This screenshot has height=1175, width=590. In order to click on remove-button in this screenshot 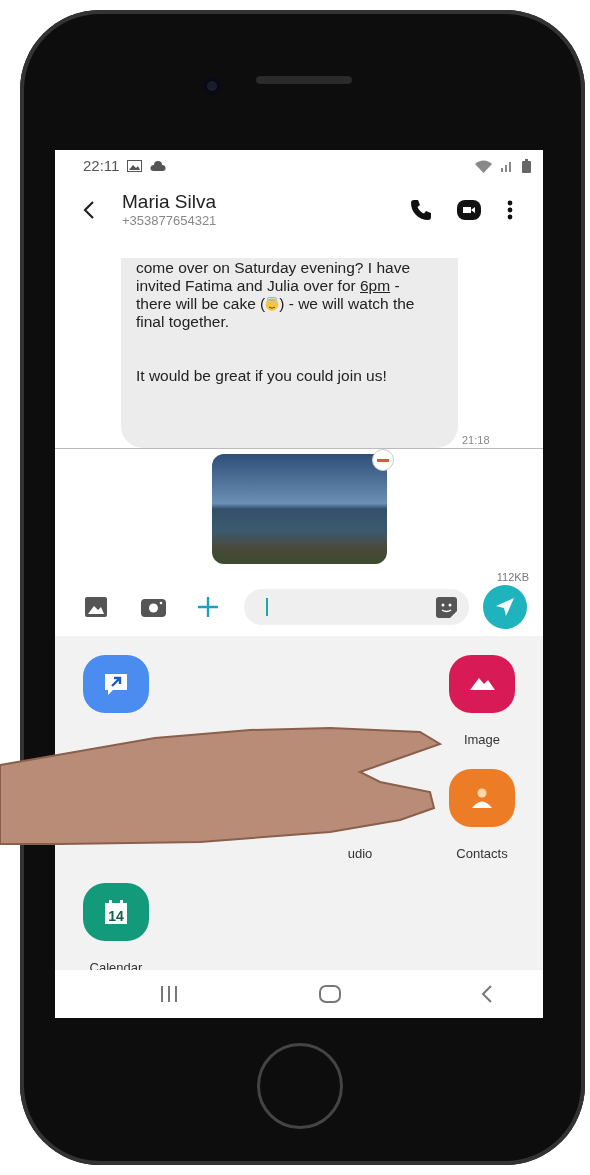, I will do `click(382, 460)`.